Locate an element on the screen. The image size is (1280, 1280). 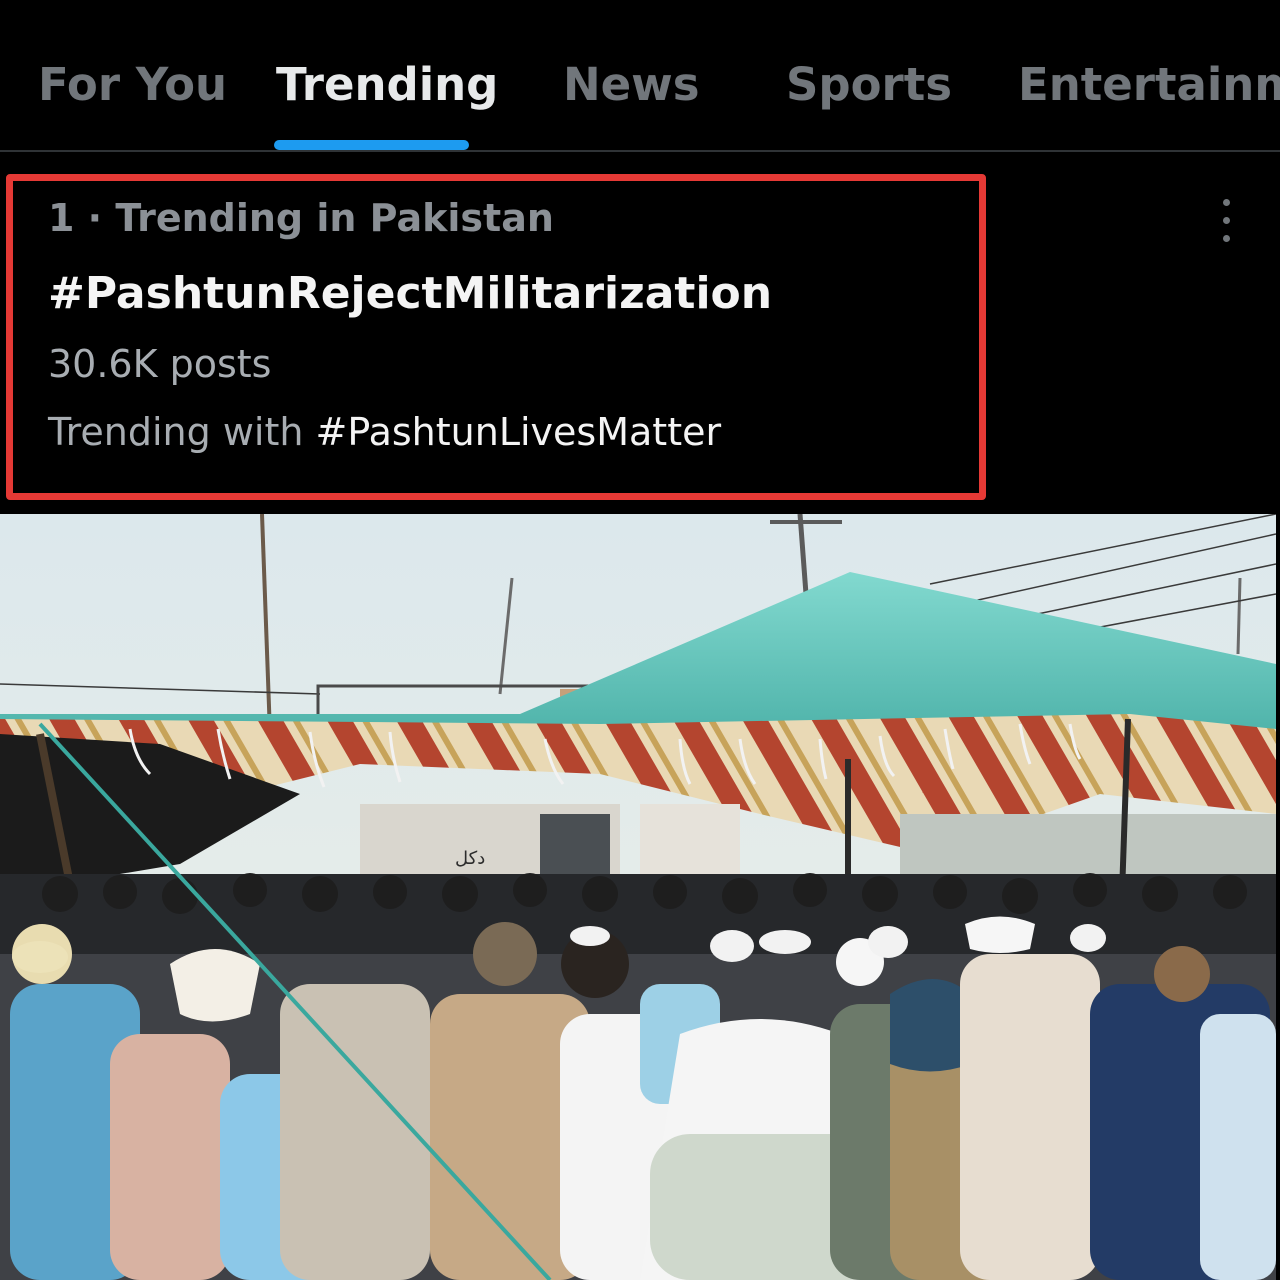
tab-entertainment: Entertainme is located at coordinates (1149, 84).